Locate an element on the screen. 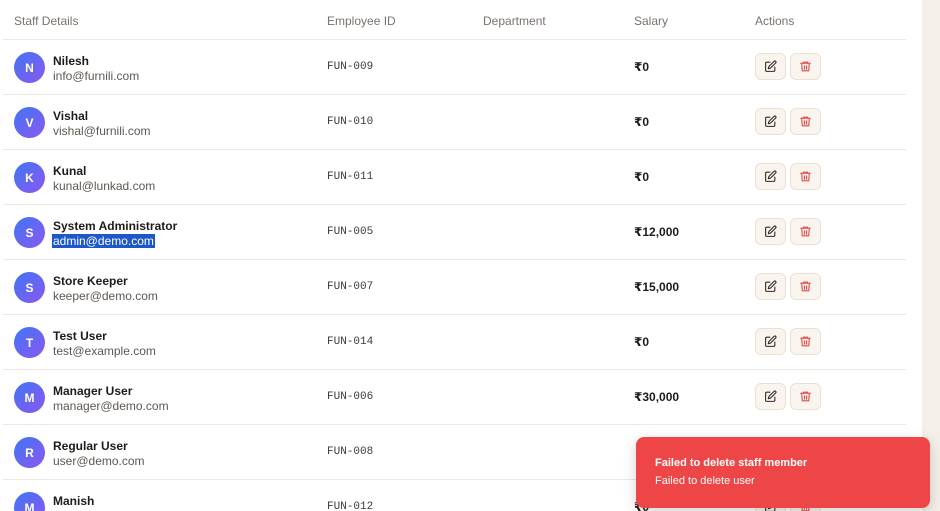 This screenshot has height=511, width=940. header-actions: Actions is located at coordinates (775, 21).